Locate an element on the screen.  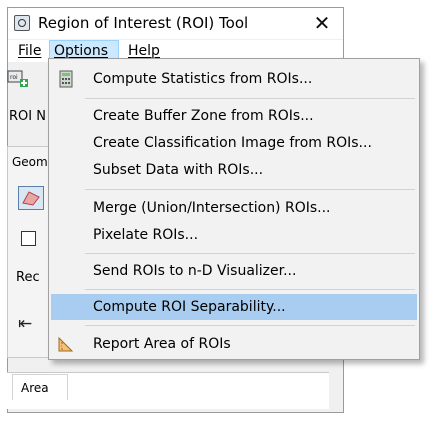
record-label: Rec is located at coordinates (28, 277).